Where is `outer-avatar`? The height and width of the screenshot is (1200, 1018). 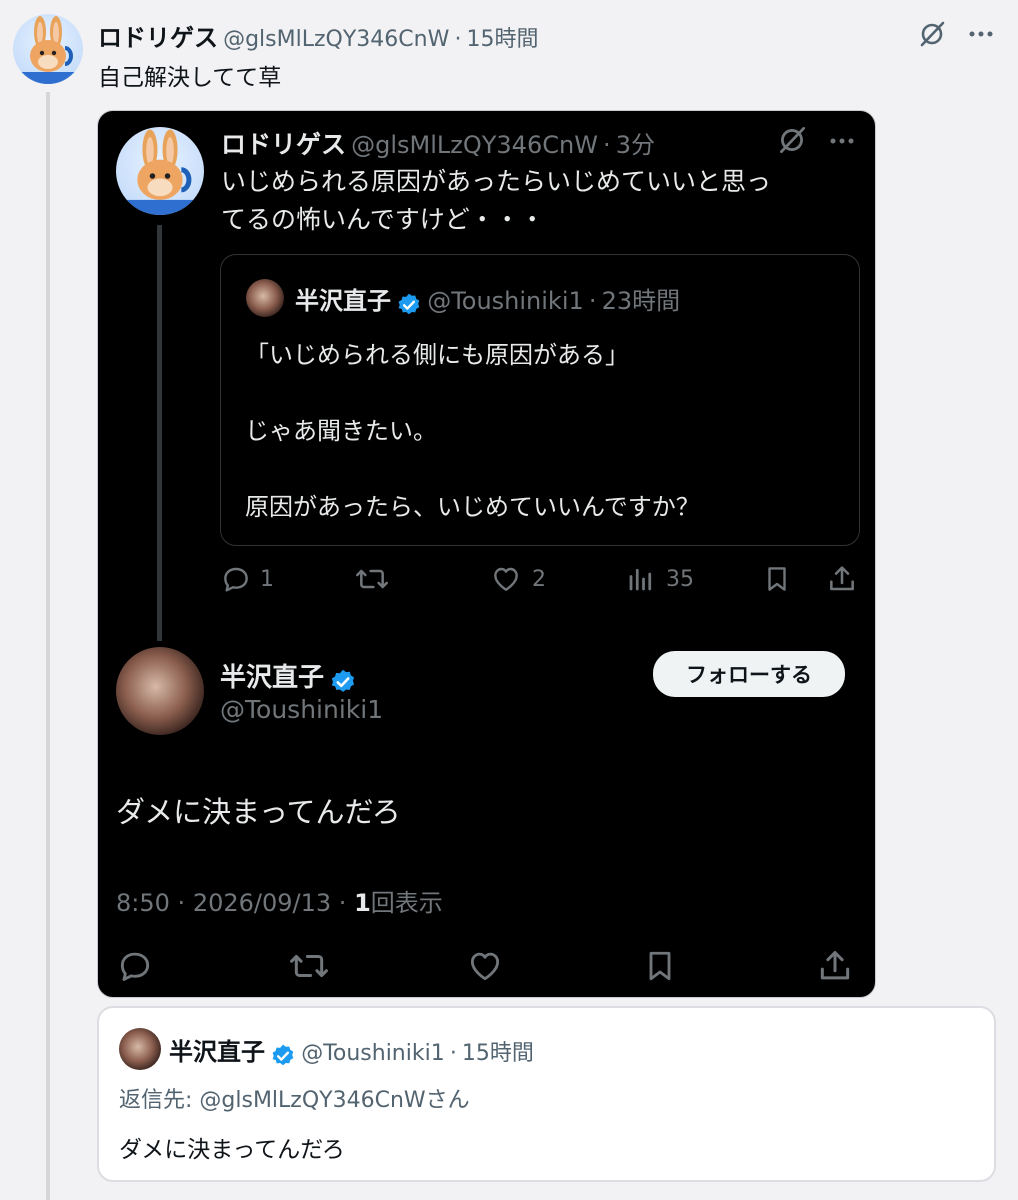 outer-avatar is located at coordinates (48, 49).